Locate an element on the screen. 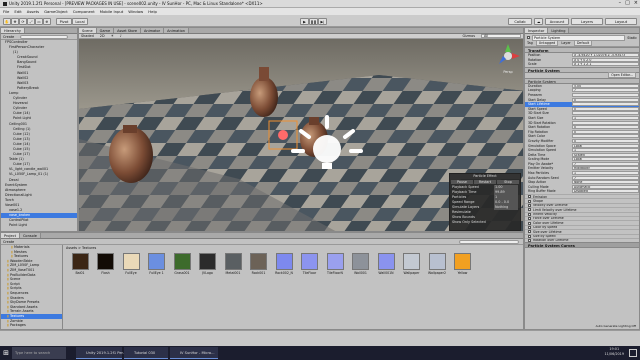 The image size is (640, 360). notifications-icon is located at coordinates (633, 353).